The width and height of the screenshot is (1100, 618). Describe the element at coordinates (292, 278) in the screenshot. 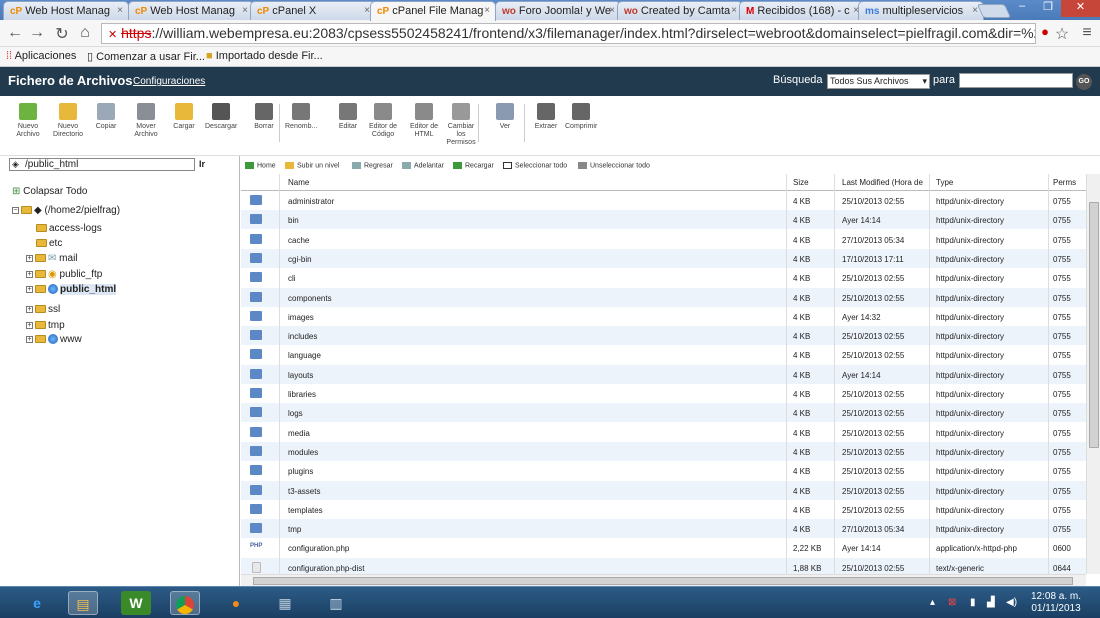

I see `file-name: cli` at that location.